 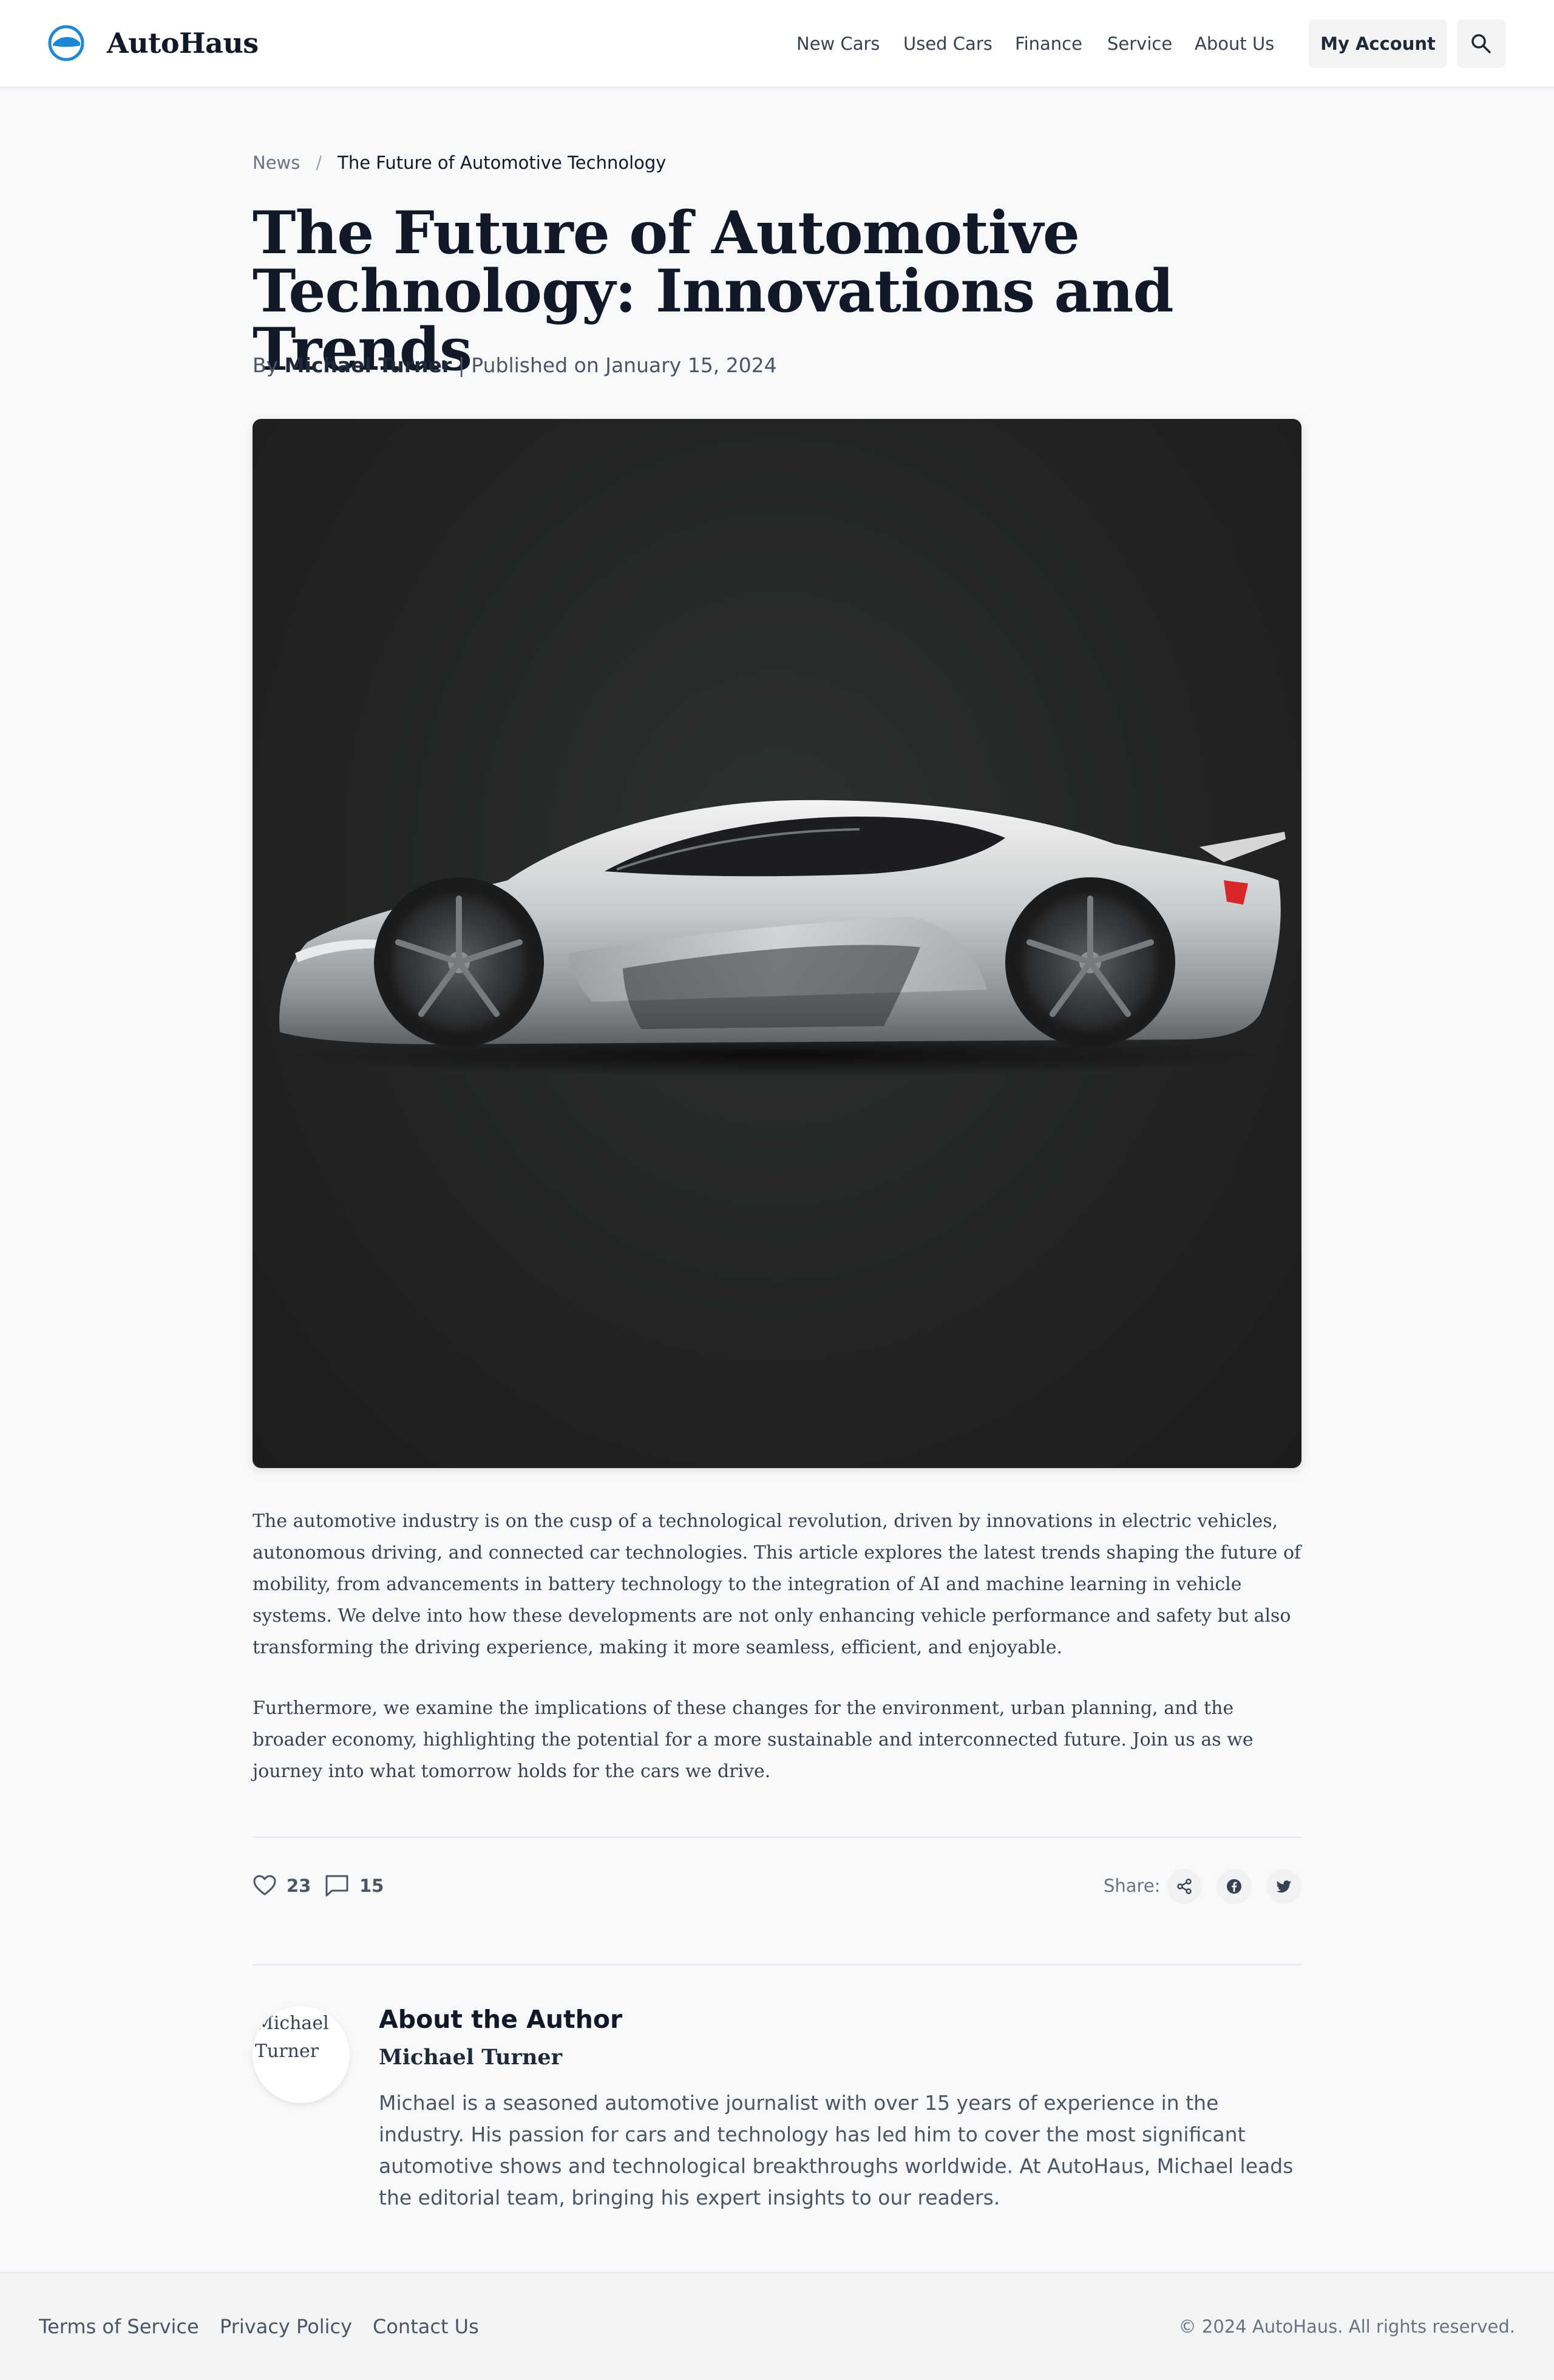 What do you see at coordinates (292, 2037) in the screenshot?
I see `avatar-alt-text: Michael Turner` at bounding box center [292, 2037].